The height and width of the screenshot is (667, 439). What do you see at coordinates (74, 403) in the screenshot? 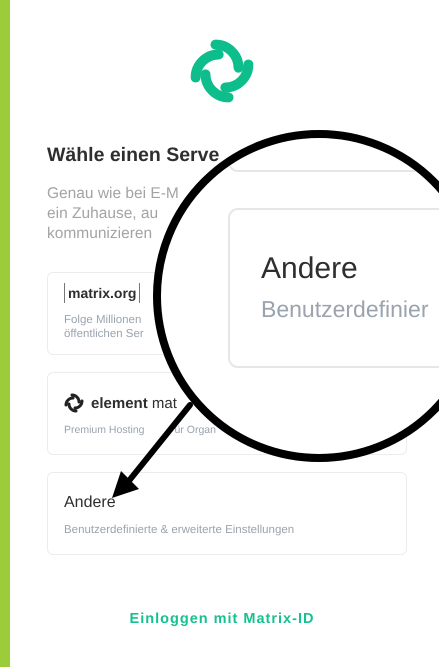
I see `element-logo-icon` at bounding box center [74, 403].